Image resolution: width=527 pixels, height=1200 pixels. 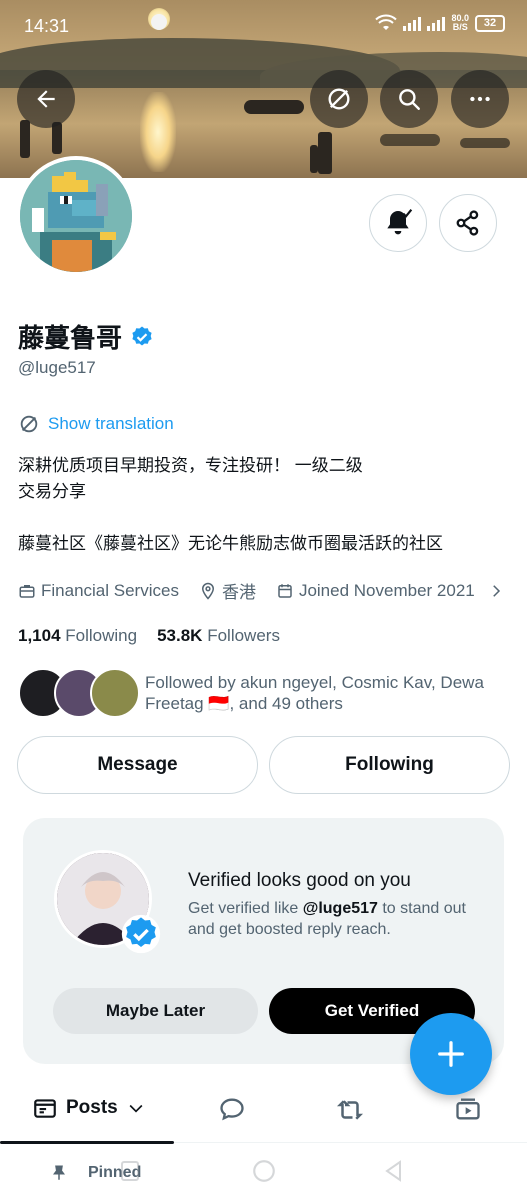 I want to click on location-pin-icon, so click(x=207, y=591).